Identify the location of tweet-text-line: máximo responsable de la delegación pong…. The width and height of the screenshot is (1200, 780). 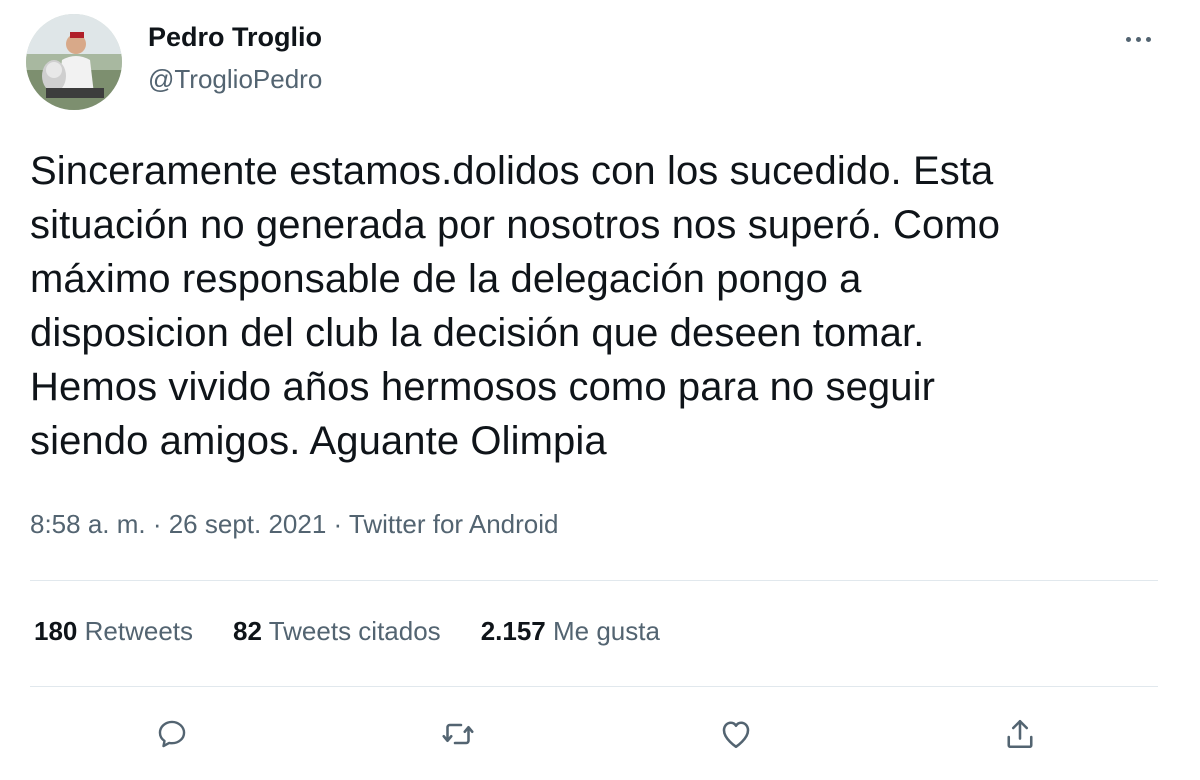
(446, 279).